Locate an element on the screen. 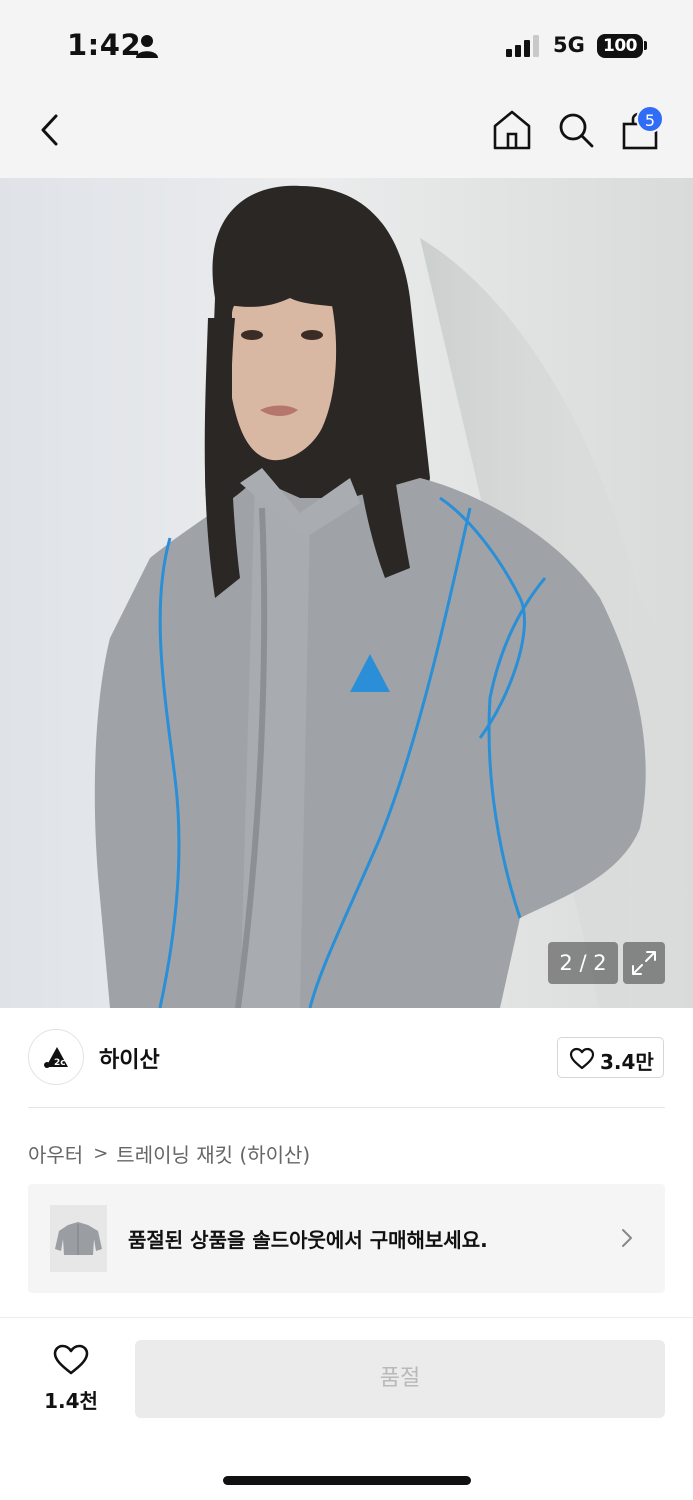 This screenshot has height=1500, width=693. product-thumbnail is located at coordinates (78, 1238).